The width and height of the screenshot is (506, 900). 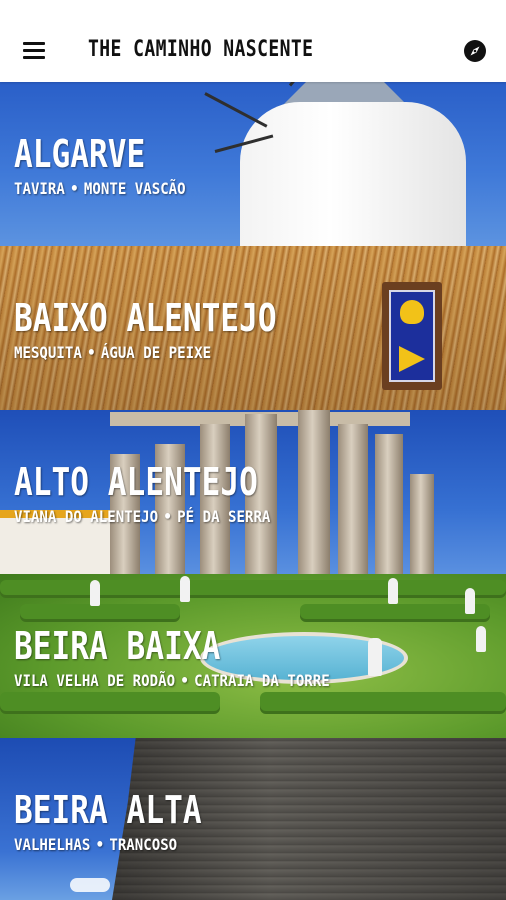 I want to click on region-route: VIANA DO ALENTEJO • PÉ DA SERRA, so click(x=145, y=517).